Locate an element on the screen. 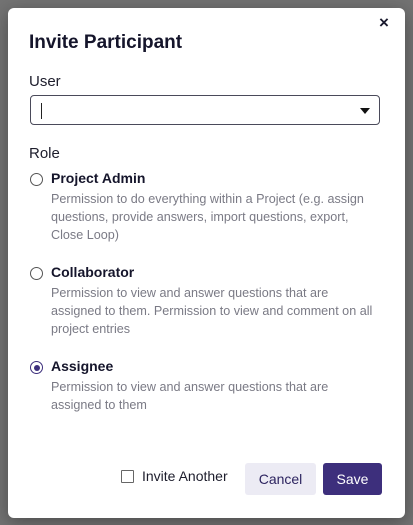 The width and height of the screenshot is (413, 525). user-input is located at coordinates (190, 111).